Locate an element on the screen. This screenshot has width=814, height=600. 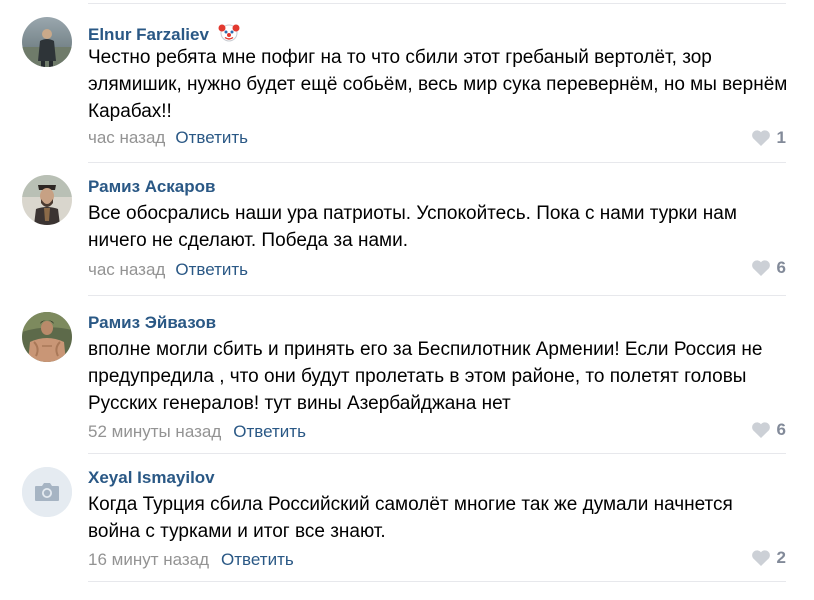
camera-placeholder-icon is located at coordinates (47, 492).